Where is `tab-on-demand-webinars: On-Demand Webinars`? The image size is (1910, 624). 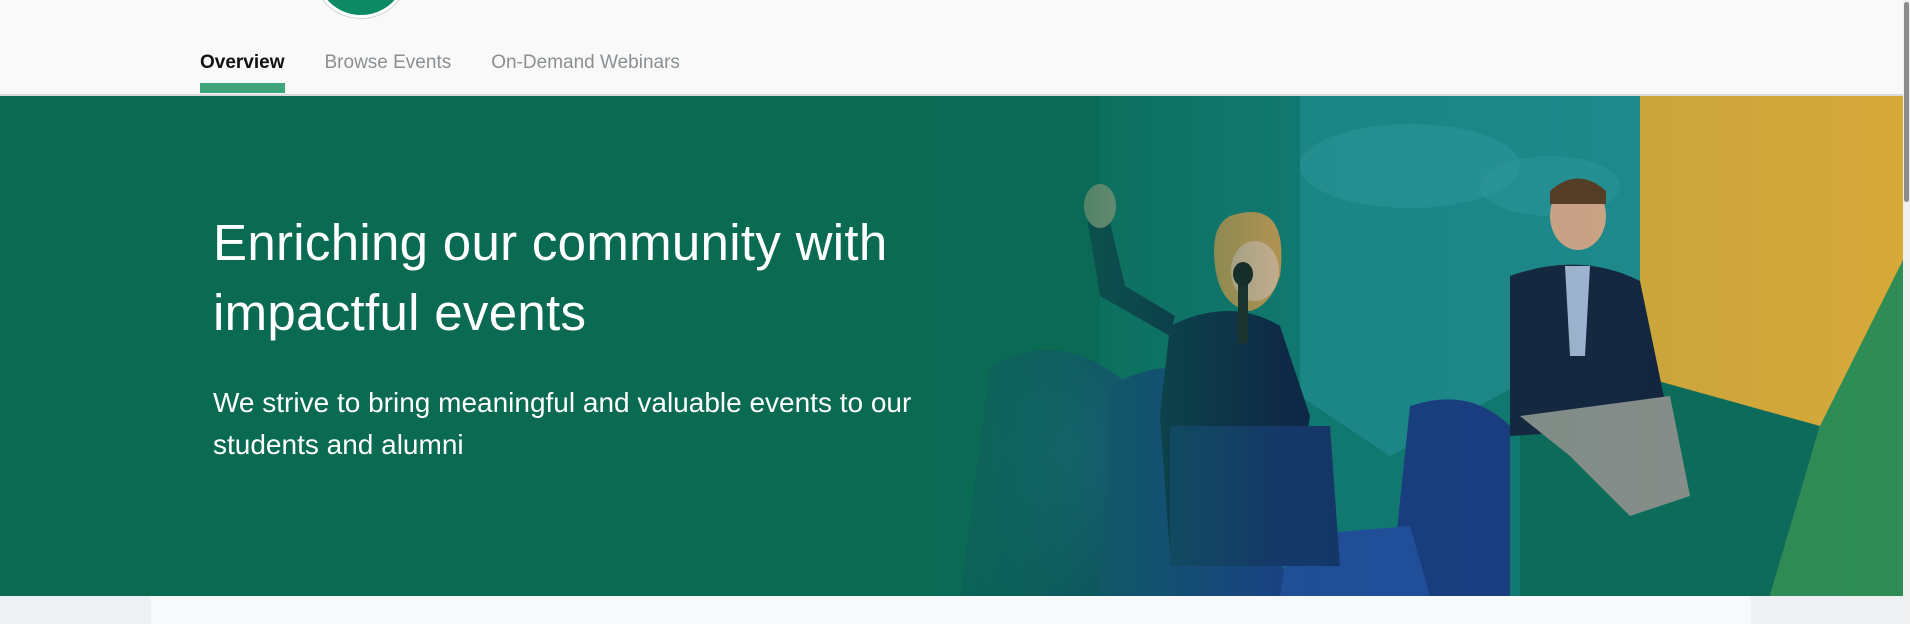
tab-on-demand-webinars: On-Demand Webinars is located at coordinates (585, 63).